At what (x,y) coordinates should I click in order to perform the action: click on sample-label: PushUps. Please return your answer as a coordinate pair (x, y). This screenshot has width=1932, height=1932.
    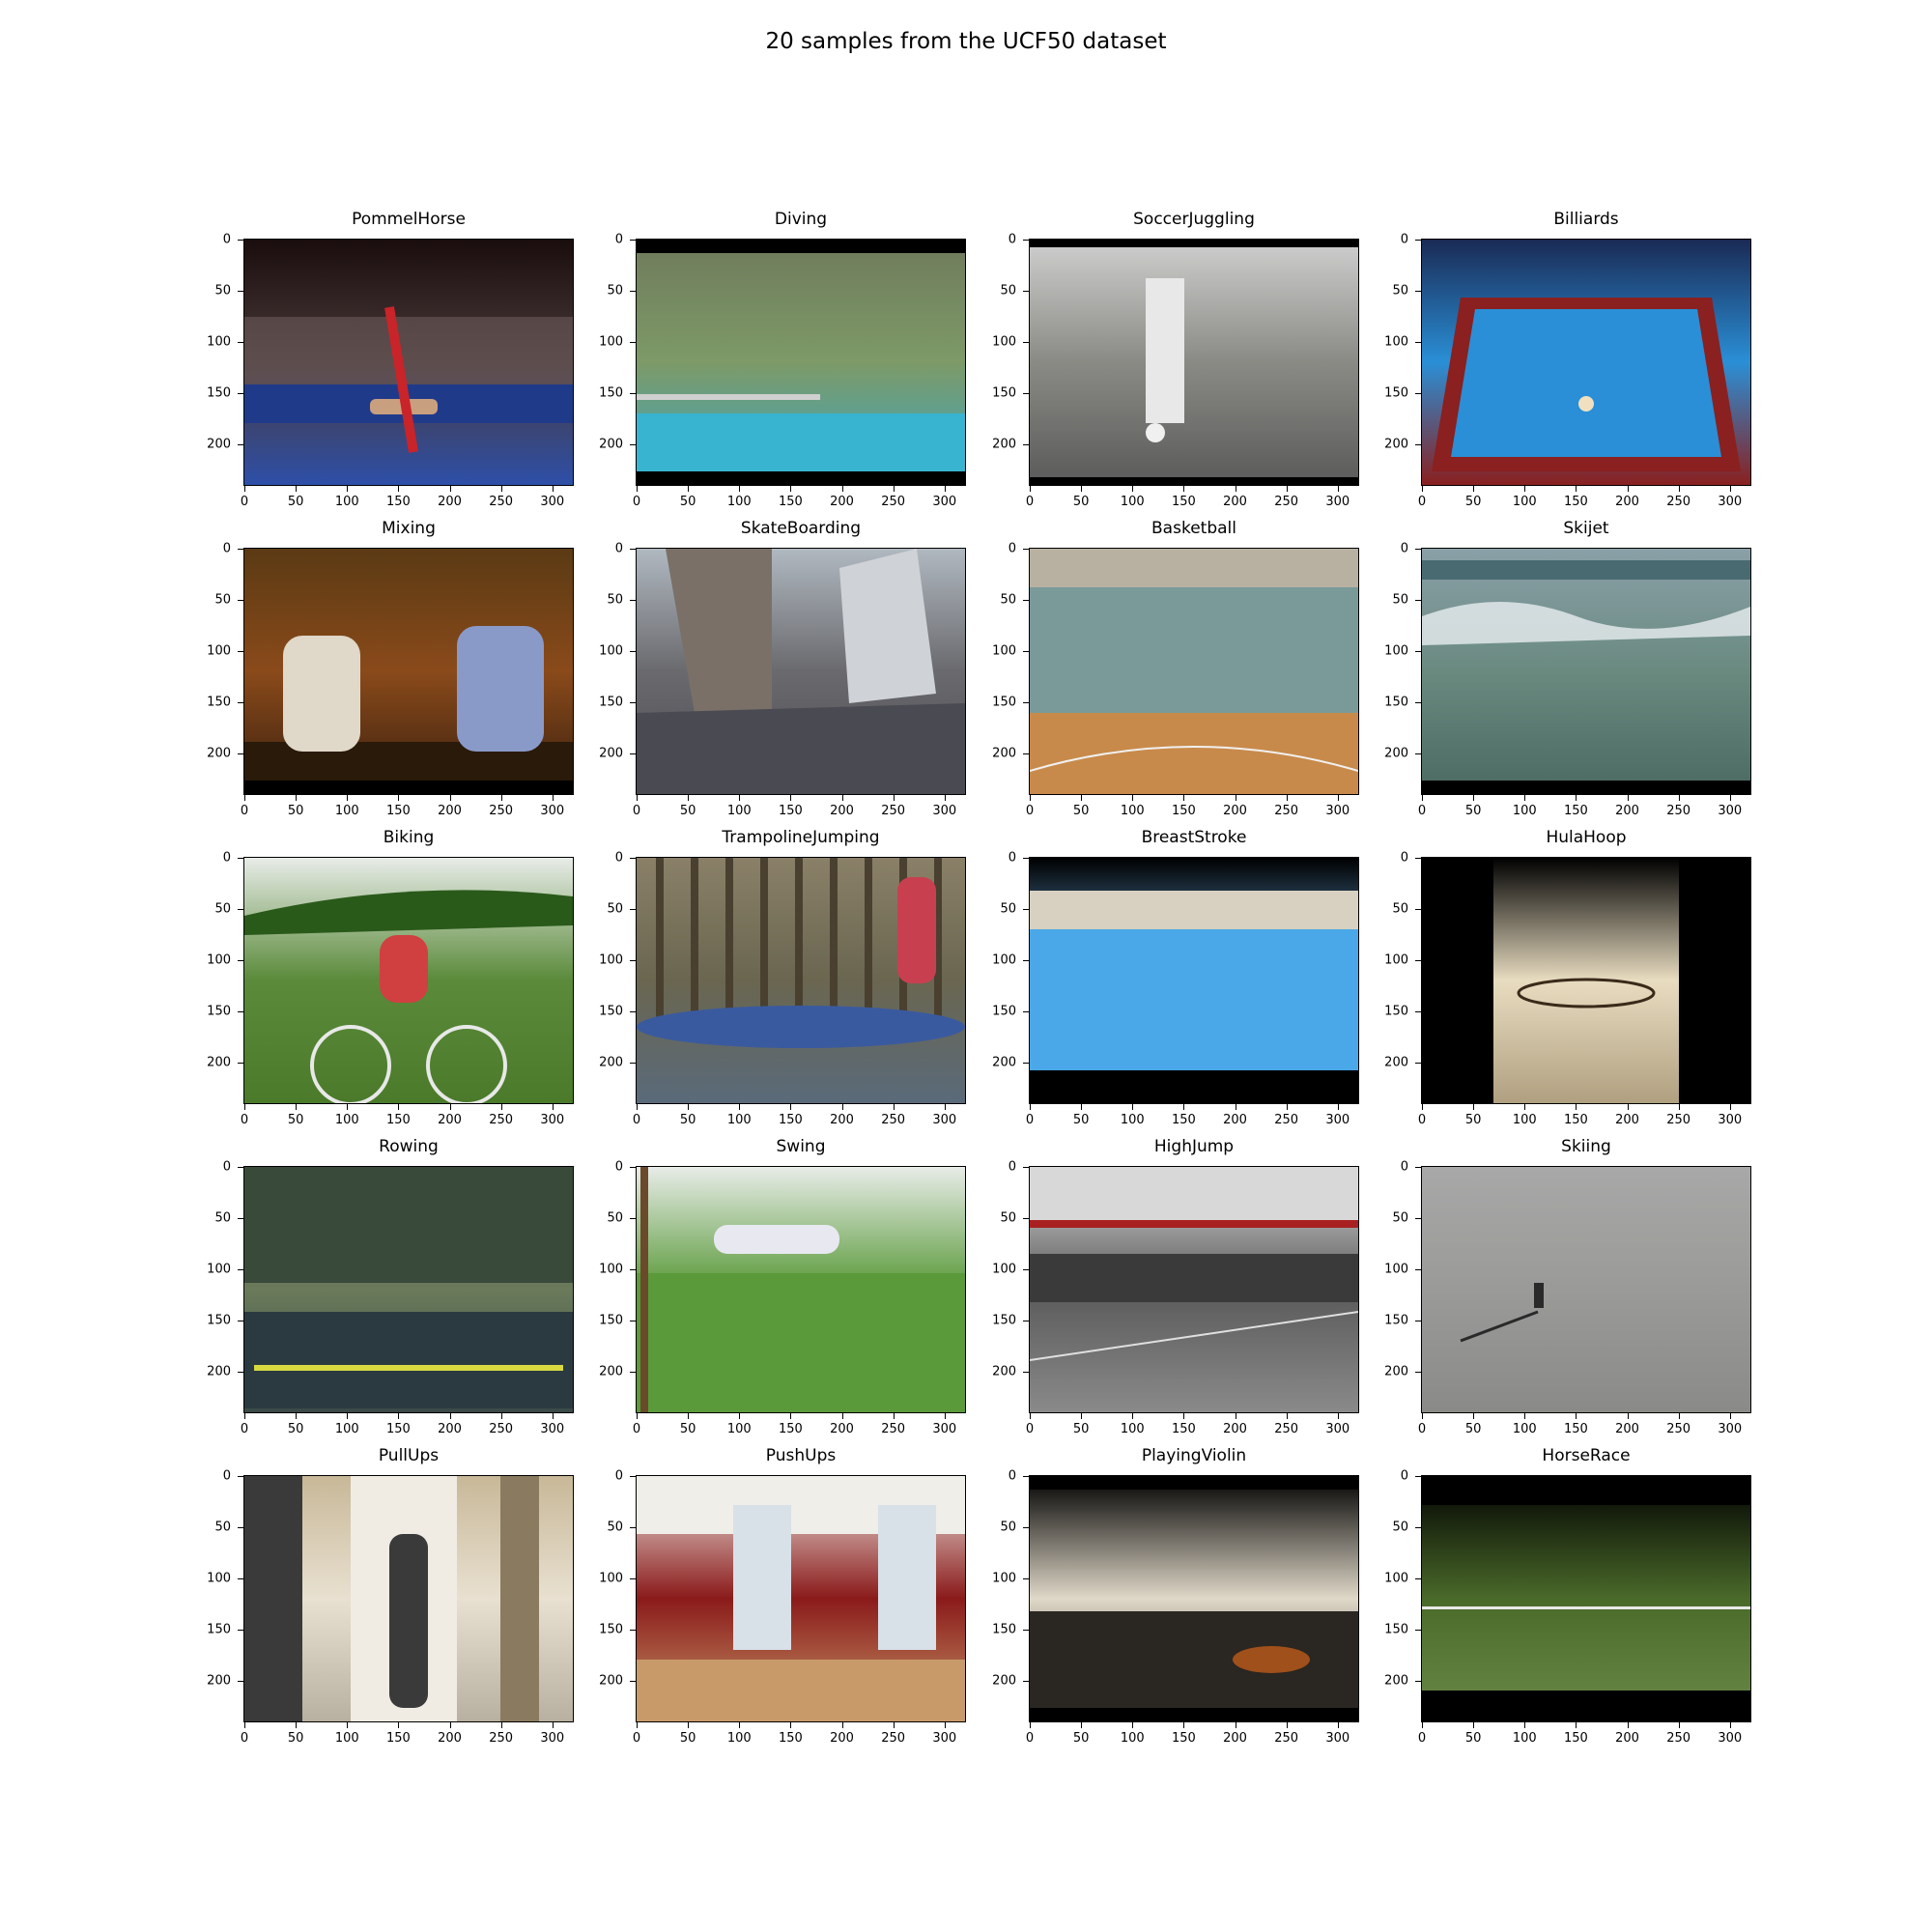
    Looking at the image, I should click on (801, 1455).